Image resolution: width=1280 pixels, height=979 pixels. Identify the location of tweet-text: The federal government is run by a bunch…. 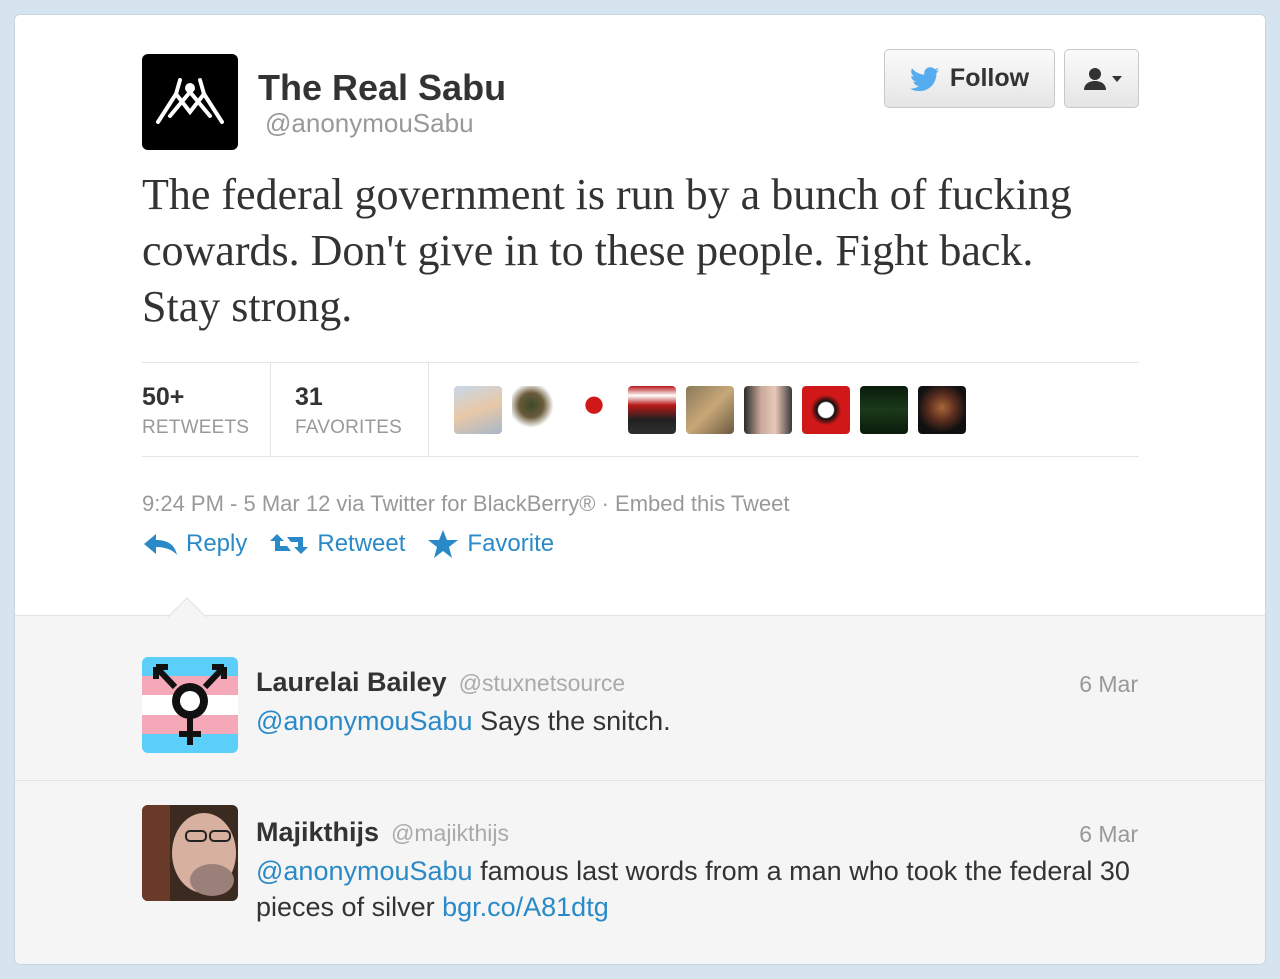
(607, 250).